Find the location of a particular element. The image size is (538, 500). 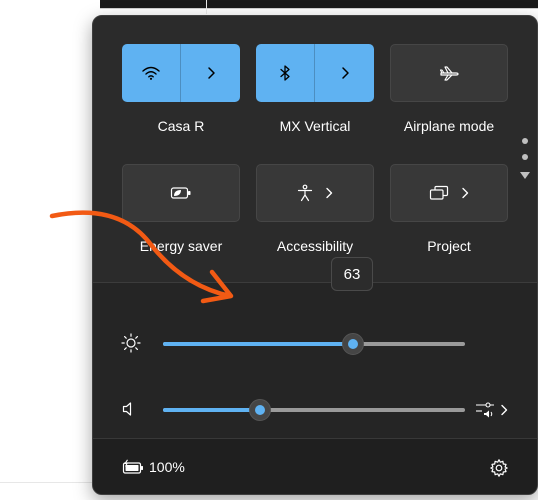

brightness-slider is located at coordinates (314, 344).